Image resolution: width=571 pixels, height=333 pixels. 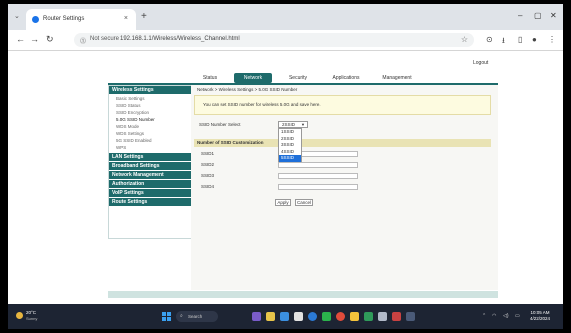 What do you see at coordinates (130, 98) in the screenshot?
I see `sidebar-item-basic-settings: Basic Settings` at bounding box center [130, 98].